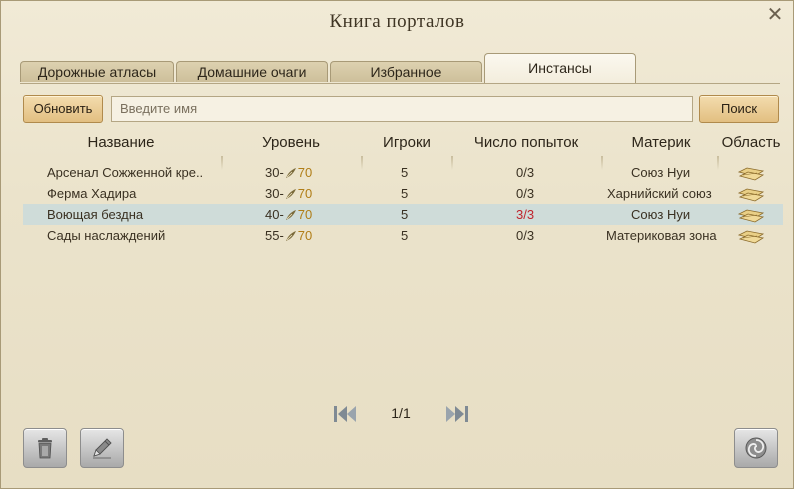  I want to click on column-level: Уровень, so click(291, 142).